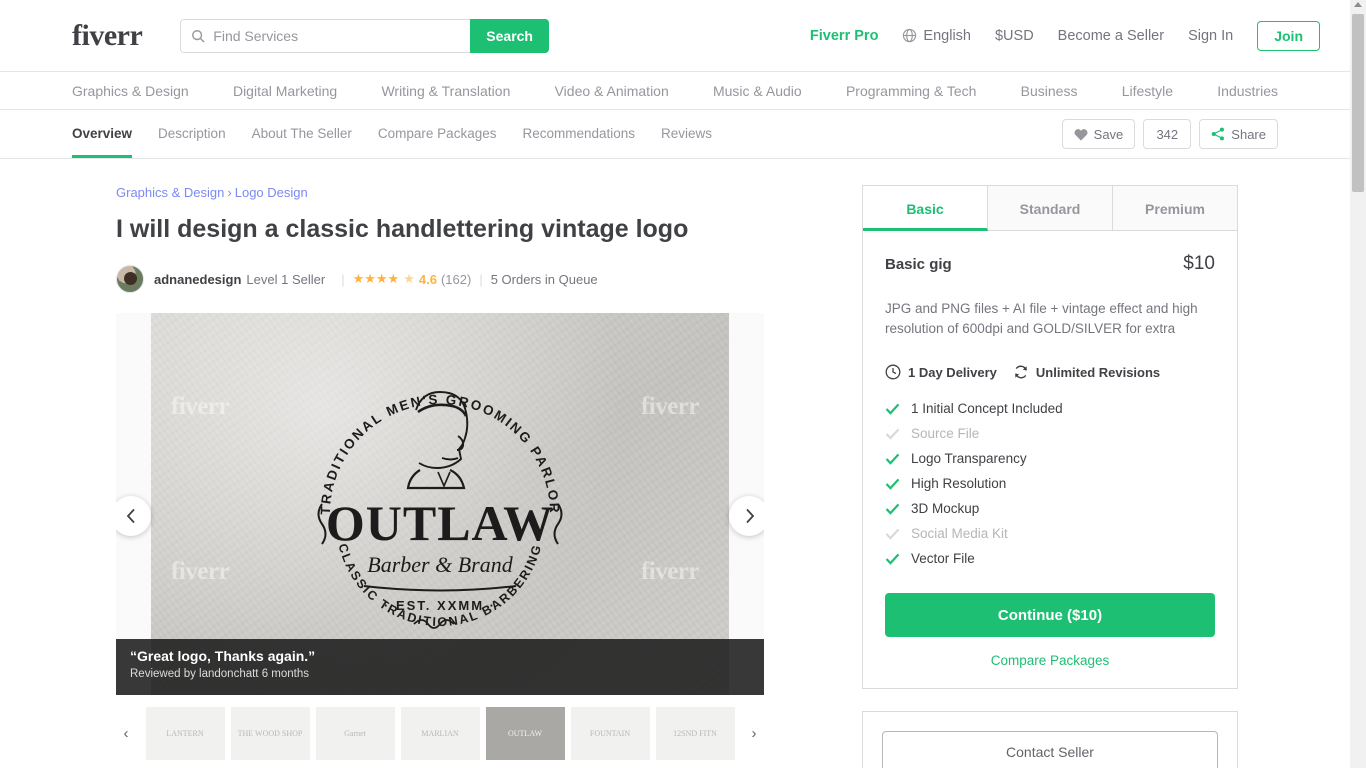  I want to click on revisions: Unlimited Revisions, so click(1086, 372).